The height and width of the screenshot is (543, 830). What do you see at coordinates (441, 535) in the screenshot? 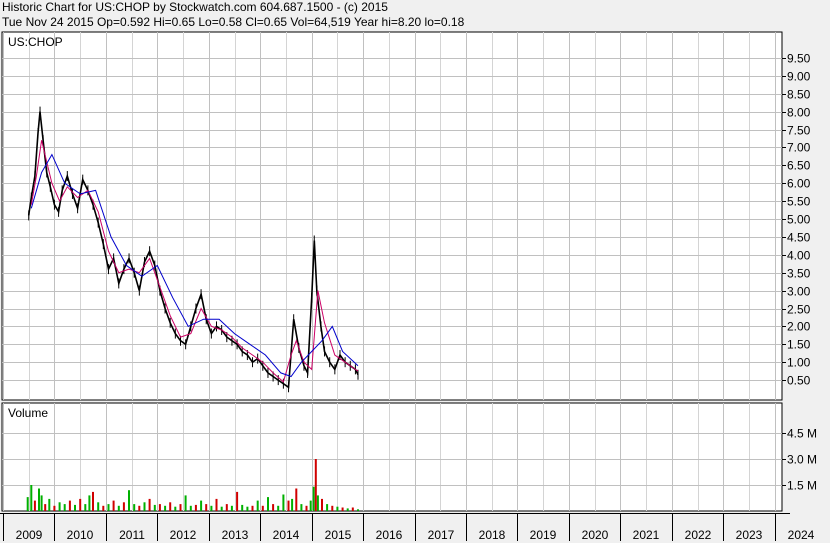
I see `x-axis-label: 2017` at bounding box center [441, 535].